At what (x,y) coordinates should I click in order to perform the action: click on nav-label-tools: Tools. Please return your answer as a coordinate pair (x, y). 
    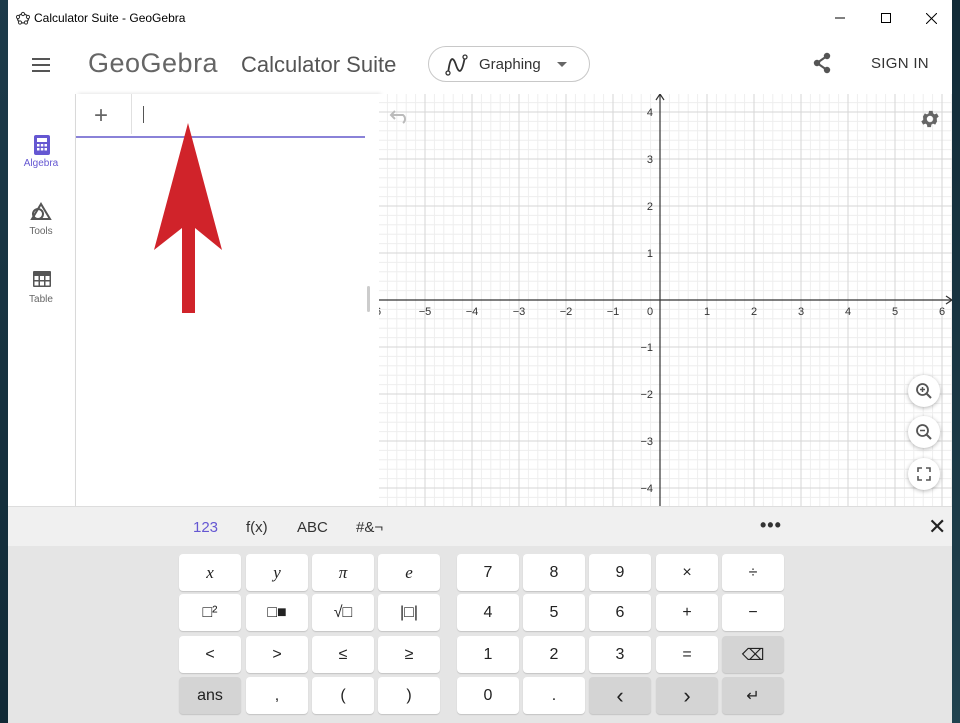
    Looking at the image, I should click on (41, 231).